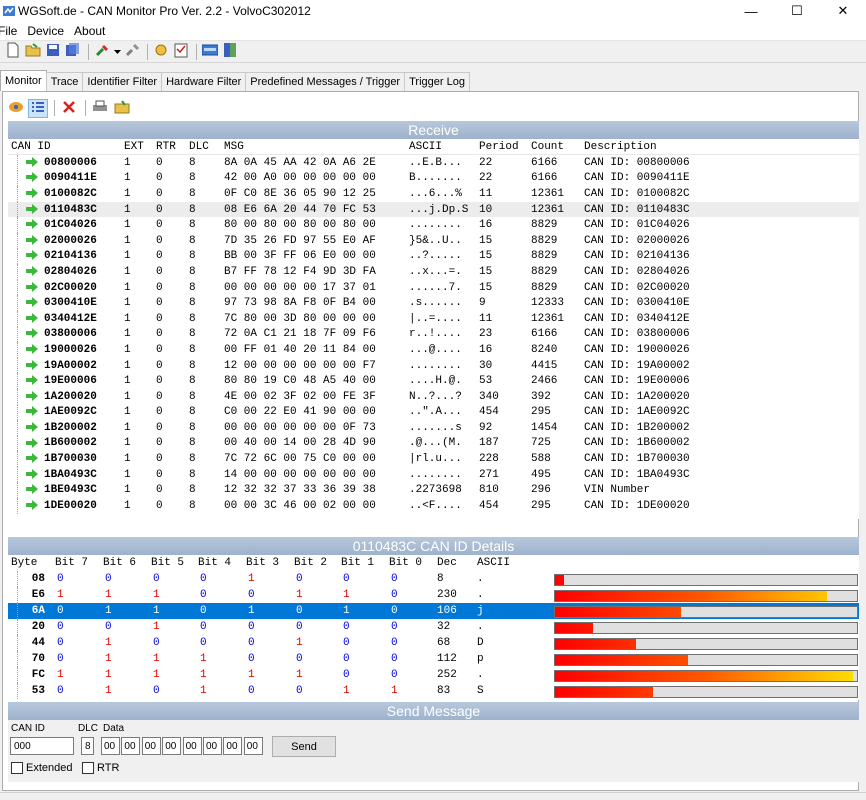 This screenshot has width=866, height=800. Describe the element at coordinates (433, 675) in the screenshot. I see `byte-row: FC 1 1 1 1 1 1 0 0 252.` at that location.